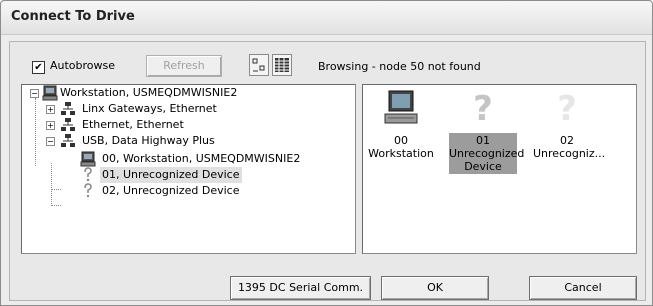 The image size is (653, 306). I want to click on tree-item-label: Workstation, USMEQDMWISNIE2, so click(149, 92).